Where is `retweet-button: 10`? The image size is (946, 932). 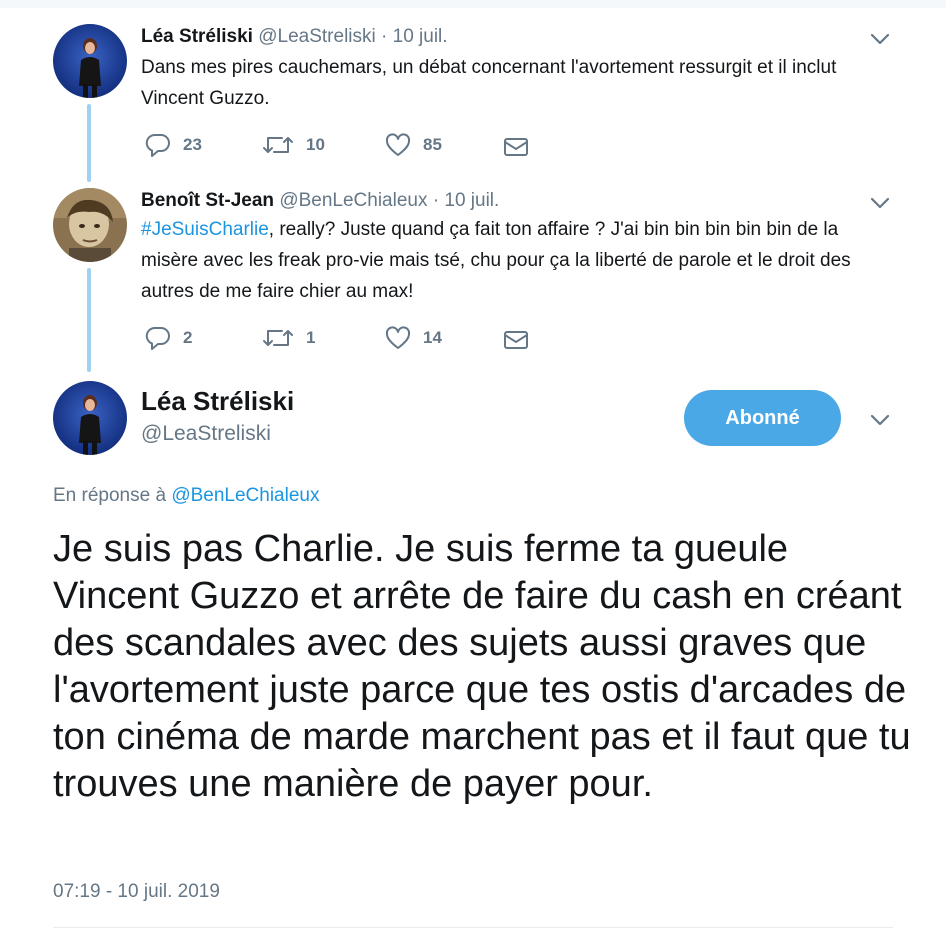
retweet-button: 10 is located at coordinates (293, 145).